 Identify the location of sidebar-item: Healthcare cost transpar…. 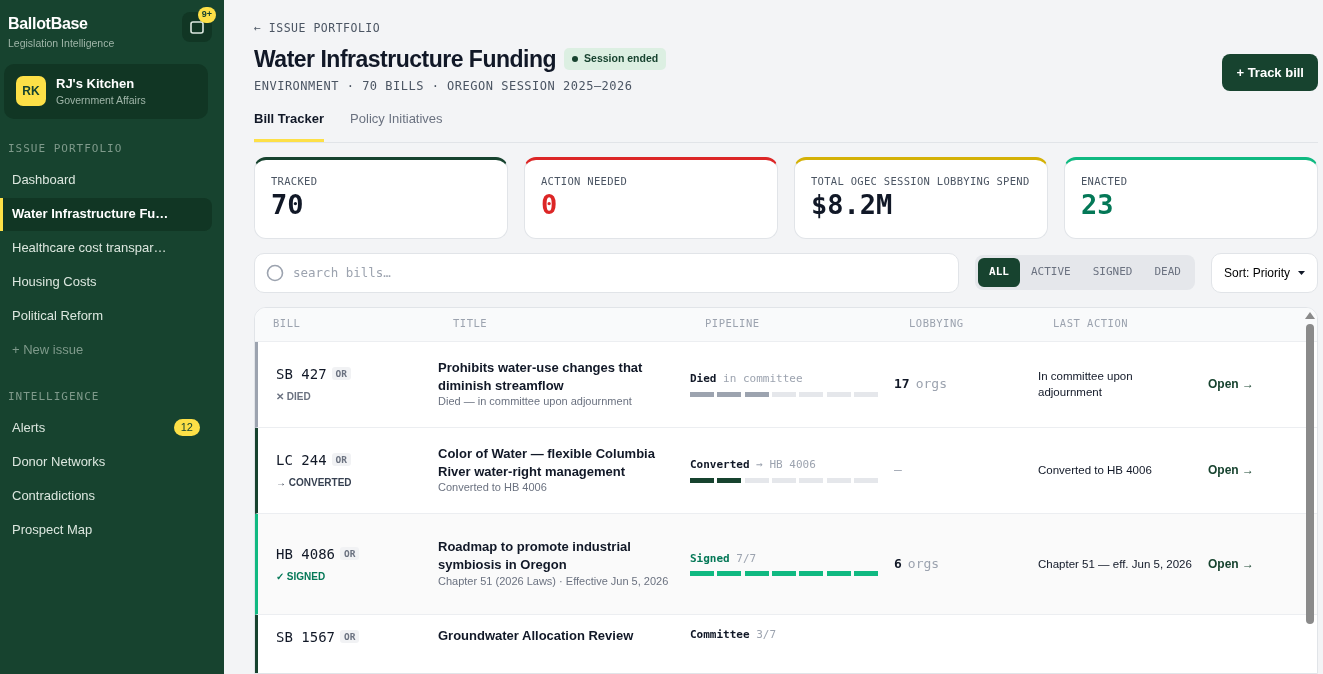
(106, 248).